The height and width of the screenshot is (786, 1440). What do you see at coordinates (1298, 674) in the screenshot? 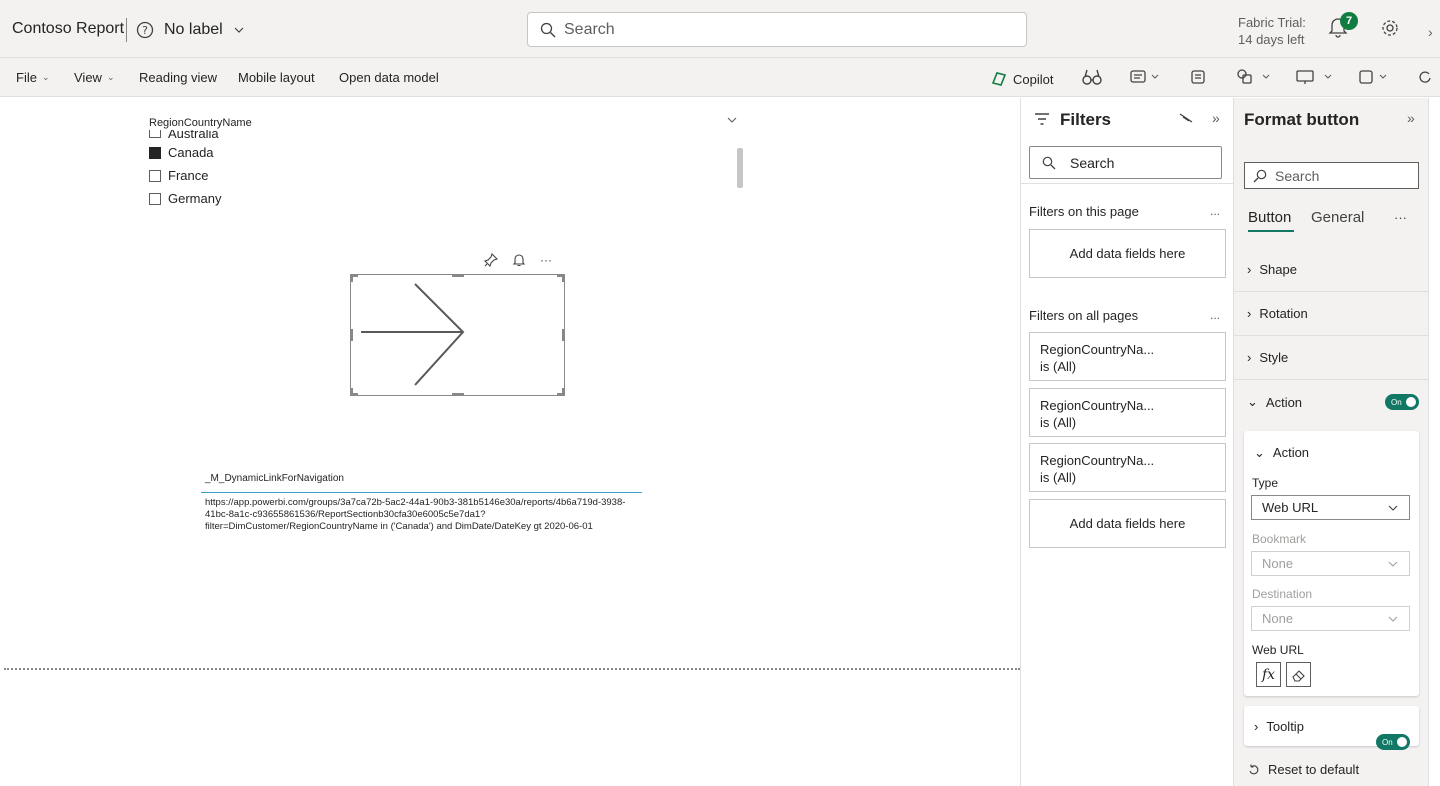
I see `clear-eraser-button` at bounding box center [1298, 674].